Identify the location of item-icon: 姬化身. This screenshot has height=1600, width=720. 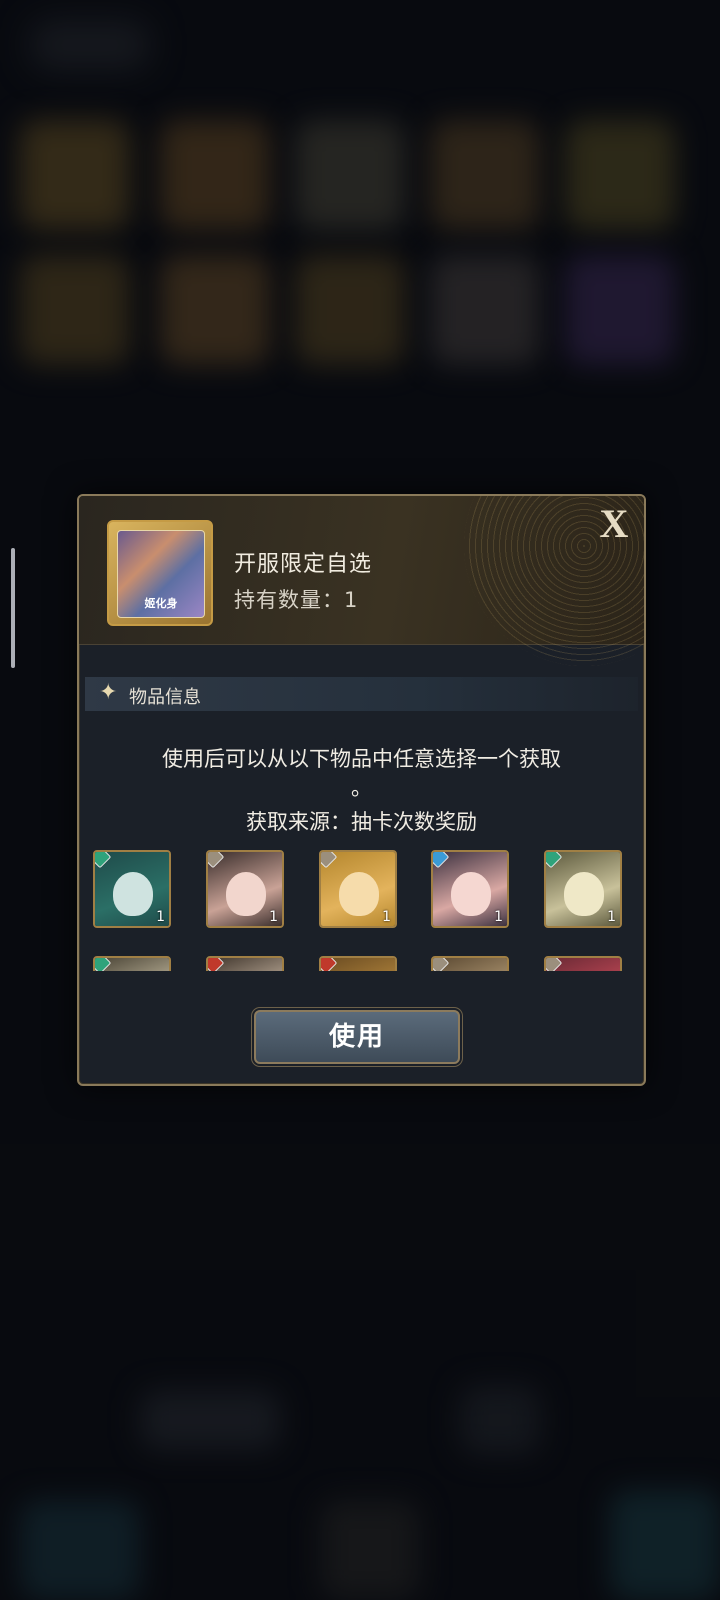
(160, 573).